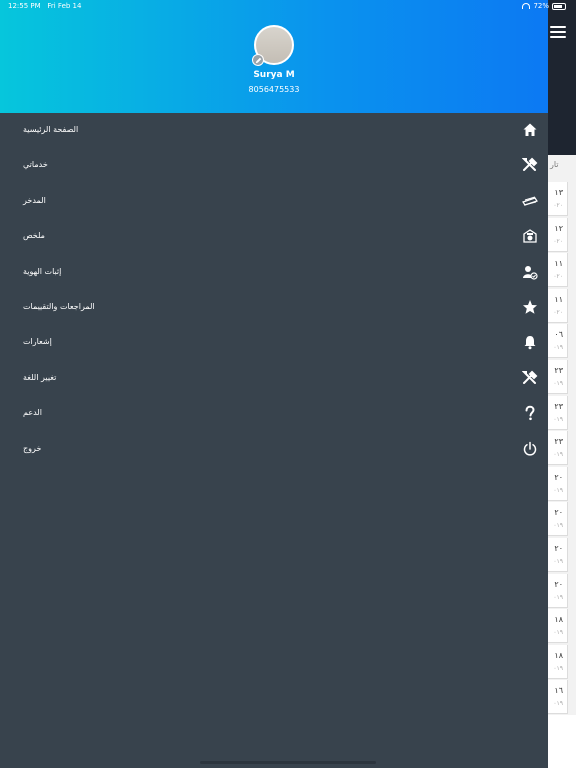 The width and height of the screenshot is (576, 768). I want to click on power-icon, so click(530, 449).